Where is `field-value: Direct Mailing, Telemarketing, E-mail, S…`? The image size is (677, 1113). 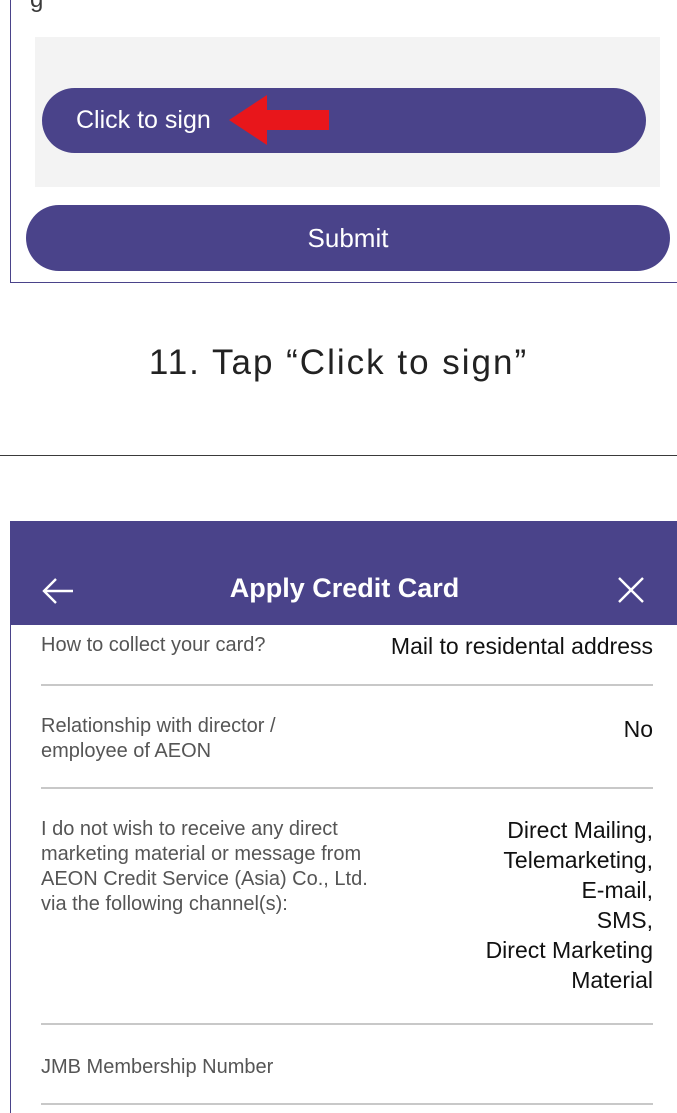 field-value: Direct Mailing, Telemarketing, E-mail, S… is located at coordinates (569, 905).